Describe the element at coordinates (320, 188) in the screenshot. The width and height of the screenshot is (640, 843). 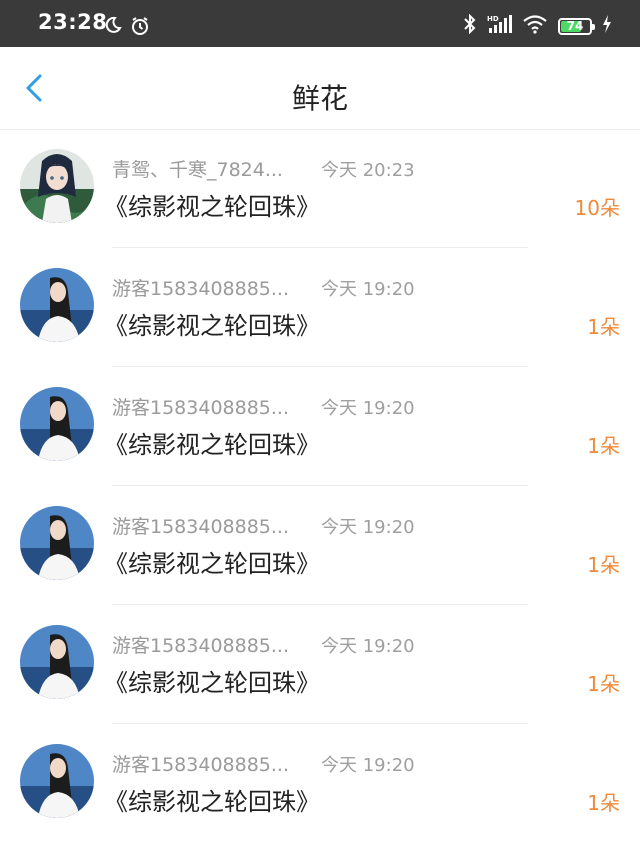
I see `list-item: 青鸳、千寒_7824... 今天 20:23 《综影视之轮回珠》 10朵` at that location.